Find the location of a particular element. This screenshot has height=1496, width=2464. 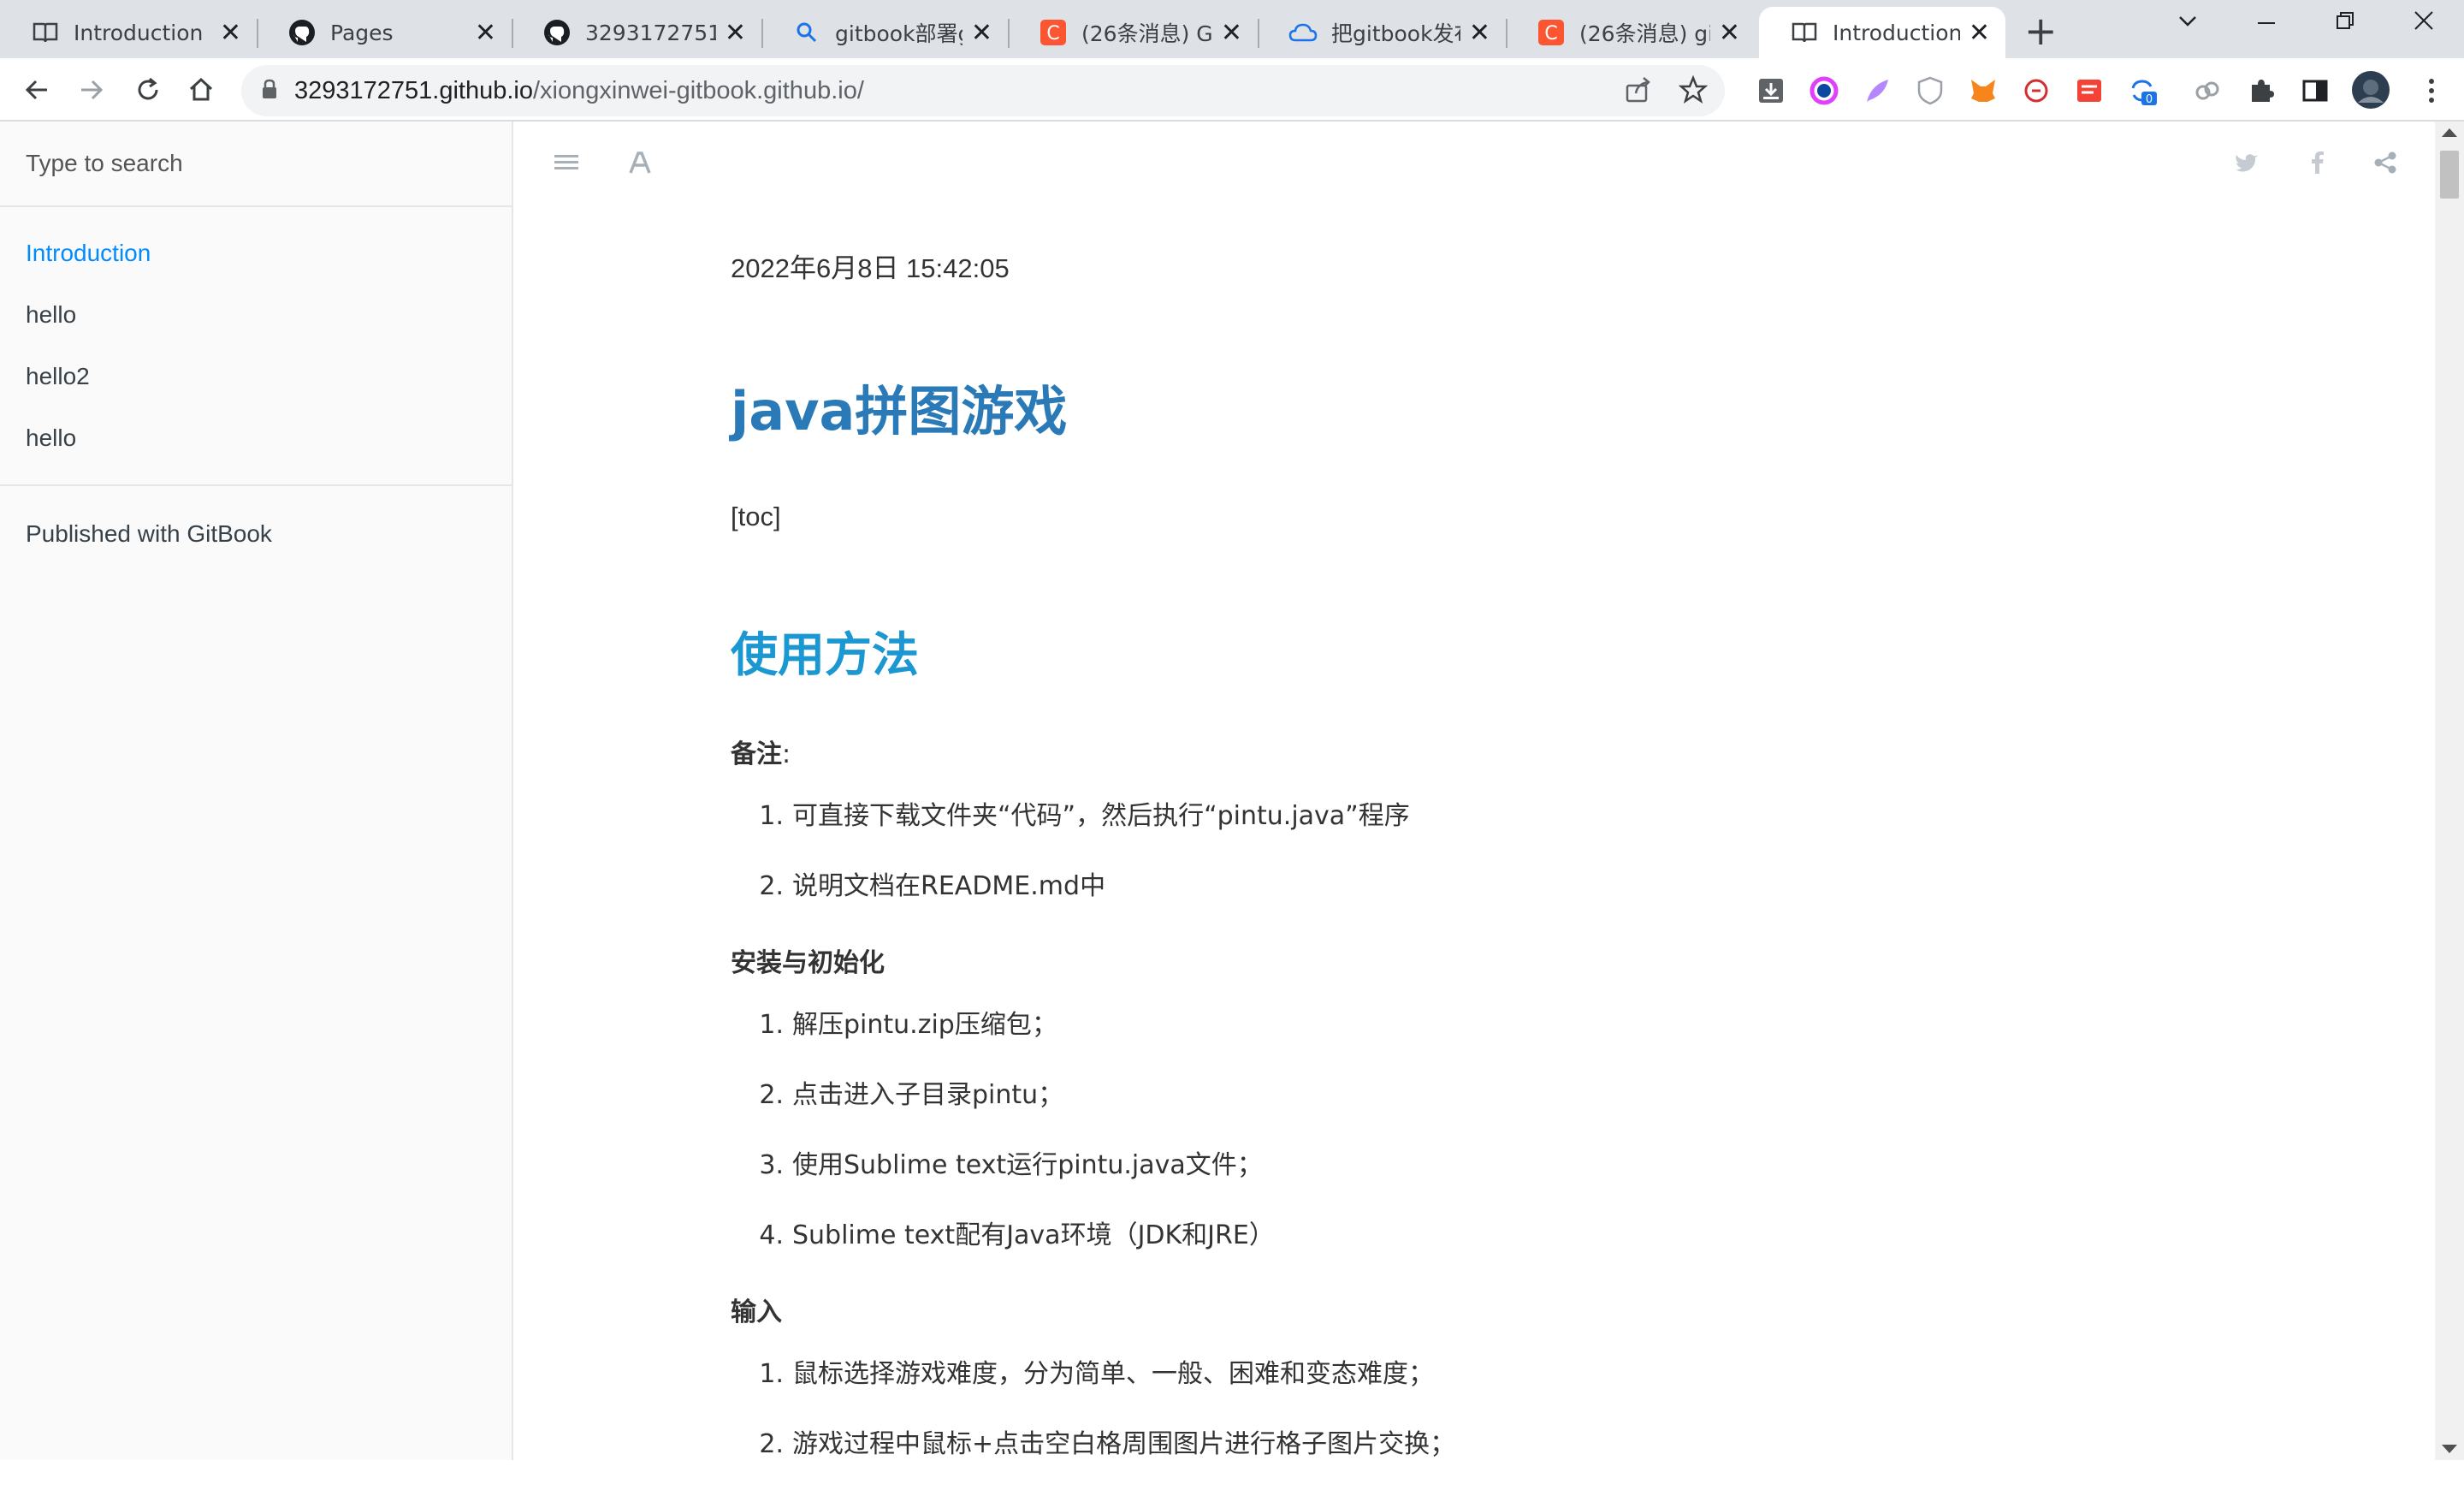

extension-badge: 0 is located at coordinates (2149, 99).